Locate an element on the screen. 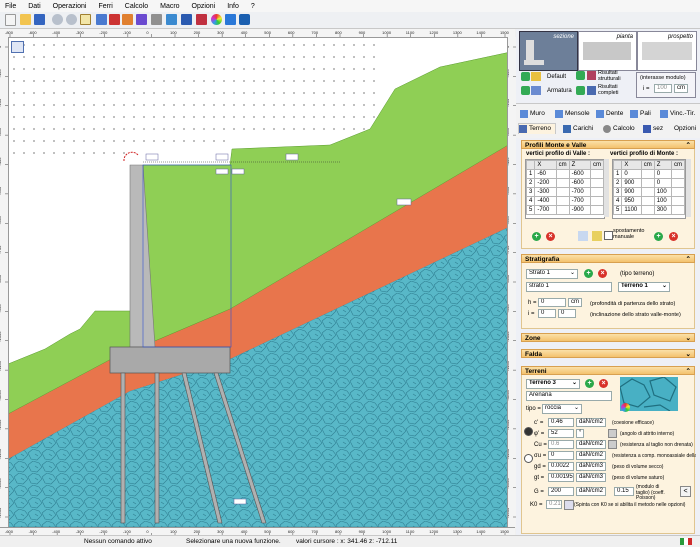  monte-row: 2 900 0 is located at coordinates (649, 183).